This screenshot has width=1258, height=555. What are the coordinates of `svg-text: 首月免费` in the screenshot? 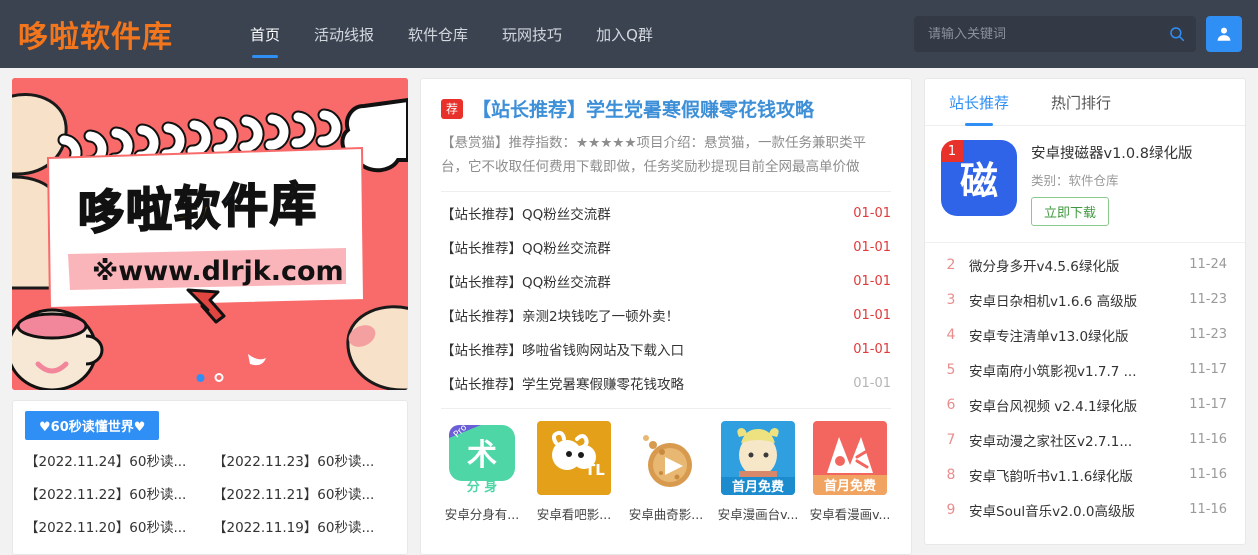 It's located at (850, 486).